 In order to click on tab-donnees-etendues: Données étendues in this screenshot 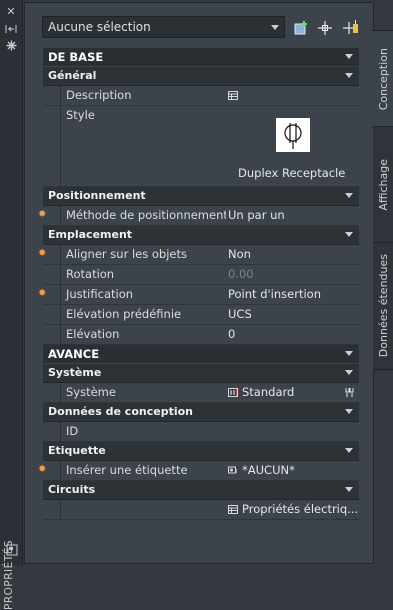, I will do `click(383, 306)`.